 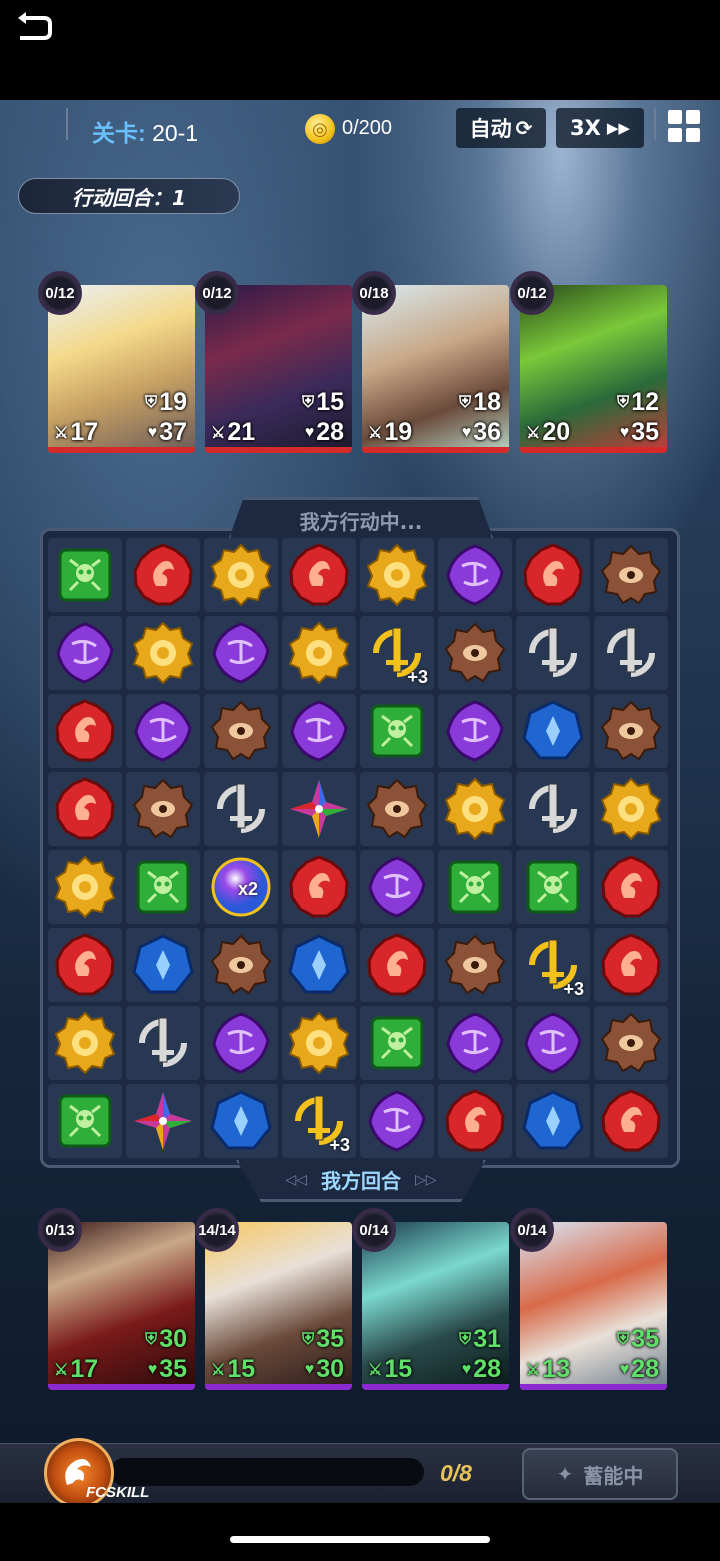 What do you see at coordinates (481, 432) in the screenshot?
I see `hp-stat: ♥36` at bounding box center [481, 432].